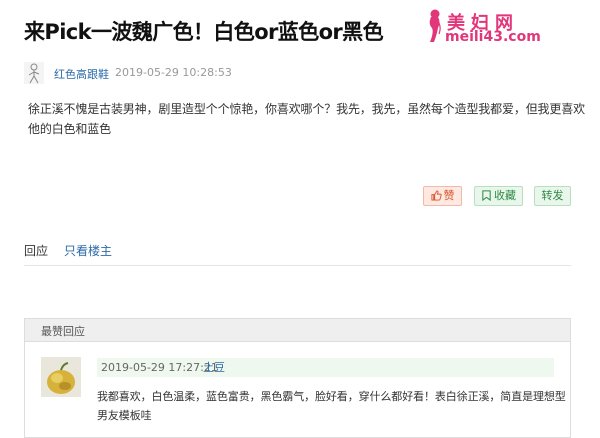 The image size is (600, 438). What do you see at coordinates (214, 367) in the screenshot?
I see `commenter-name-link: 土豆` at bounding box center [214, 367].